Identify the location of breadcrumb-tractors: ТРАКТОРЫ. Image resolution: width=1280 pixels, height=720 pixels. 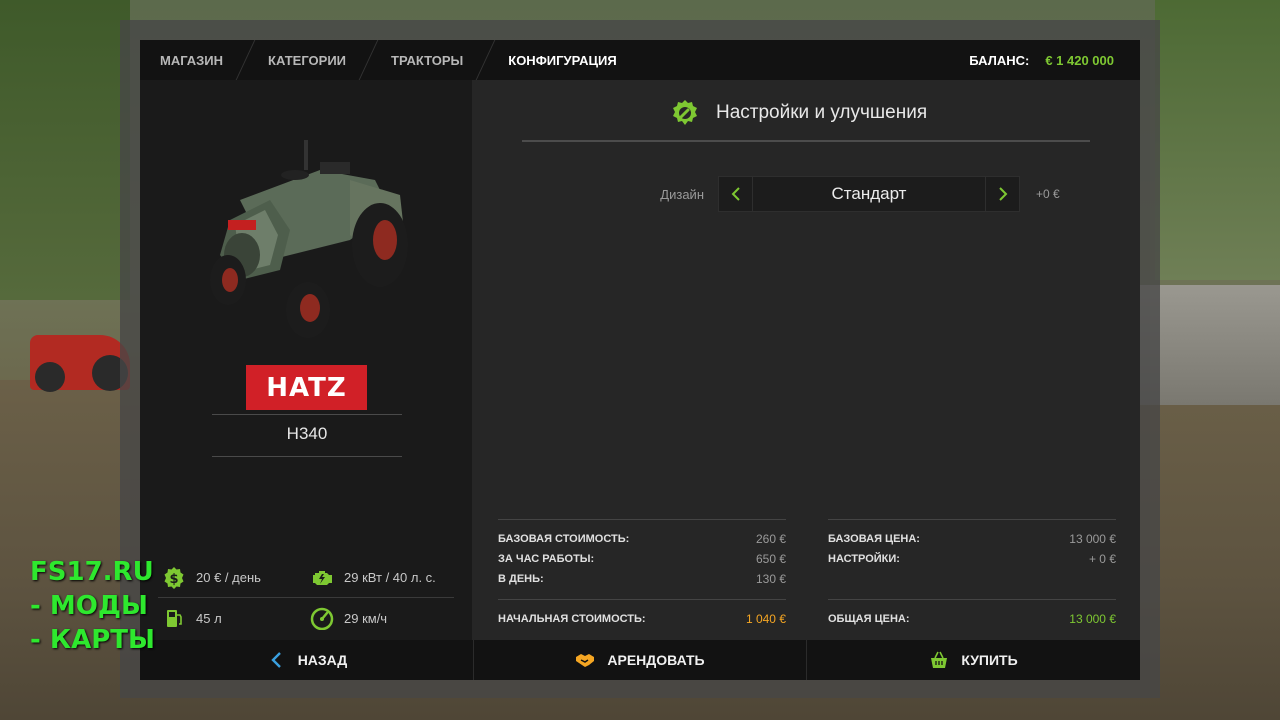
(427, 60).